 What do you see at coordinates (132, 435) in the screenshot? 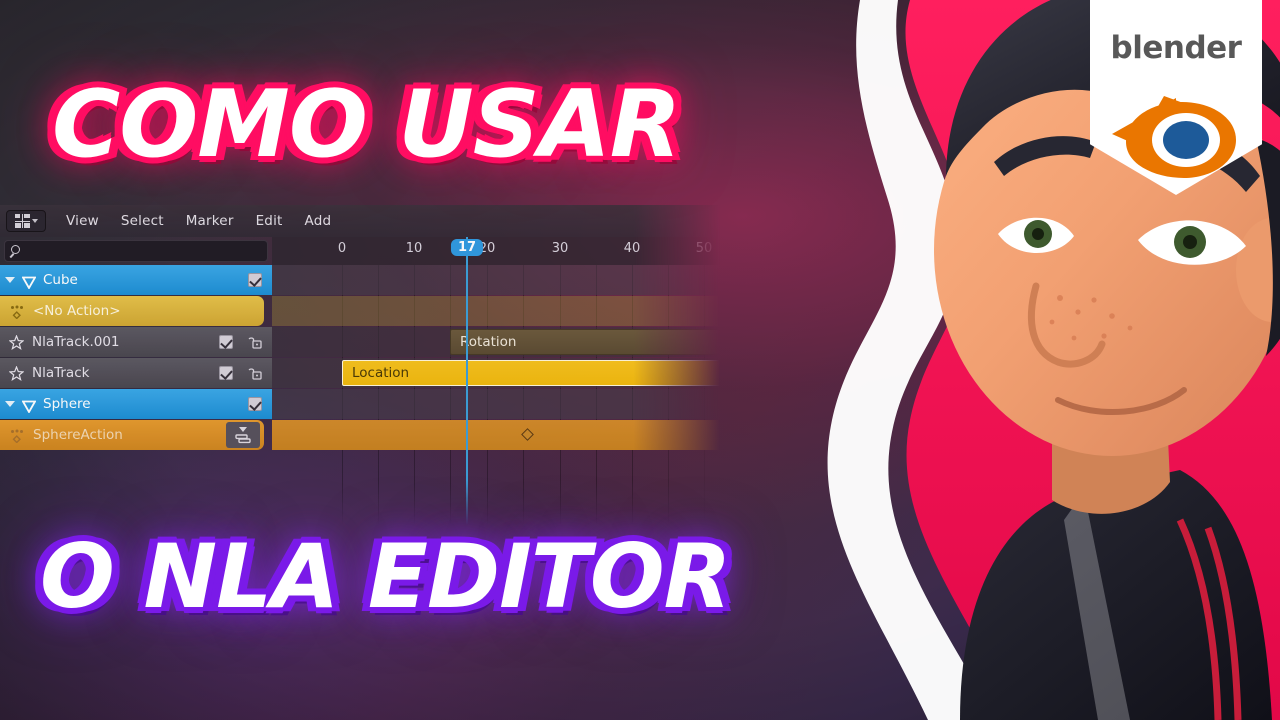
I see `channel-action-sphereaction: SphereAction` at bounding box center [132, 435].